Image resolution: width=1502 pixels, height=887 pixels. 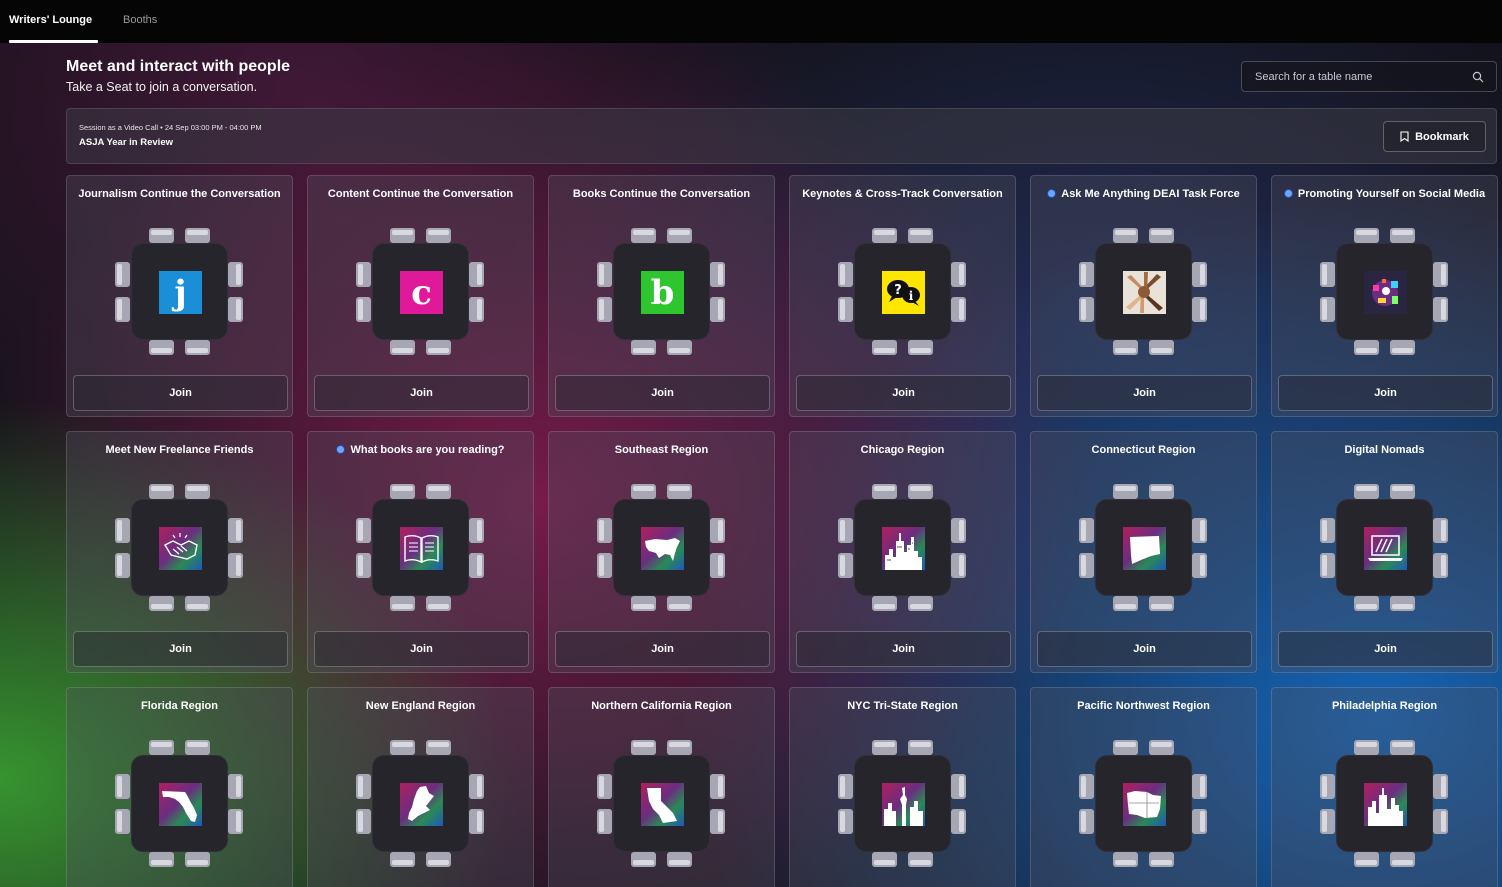 I want to click on bookmark-button: Bookmark, so click(x=1434, y=136).